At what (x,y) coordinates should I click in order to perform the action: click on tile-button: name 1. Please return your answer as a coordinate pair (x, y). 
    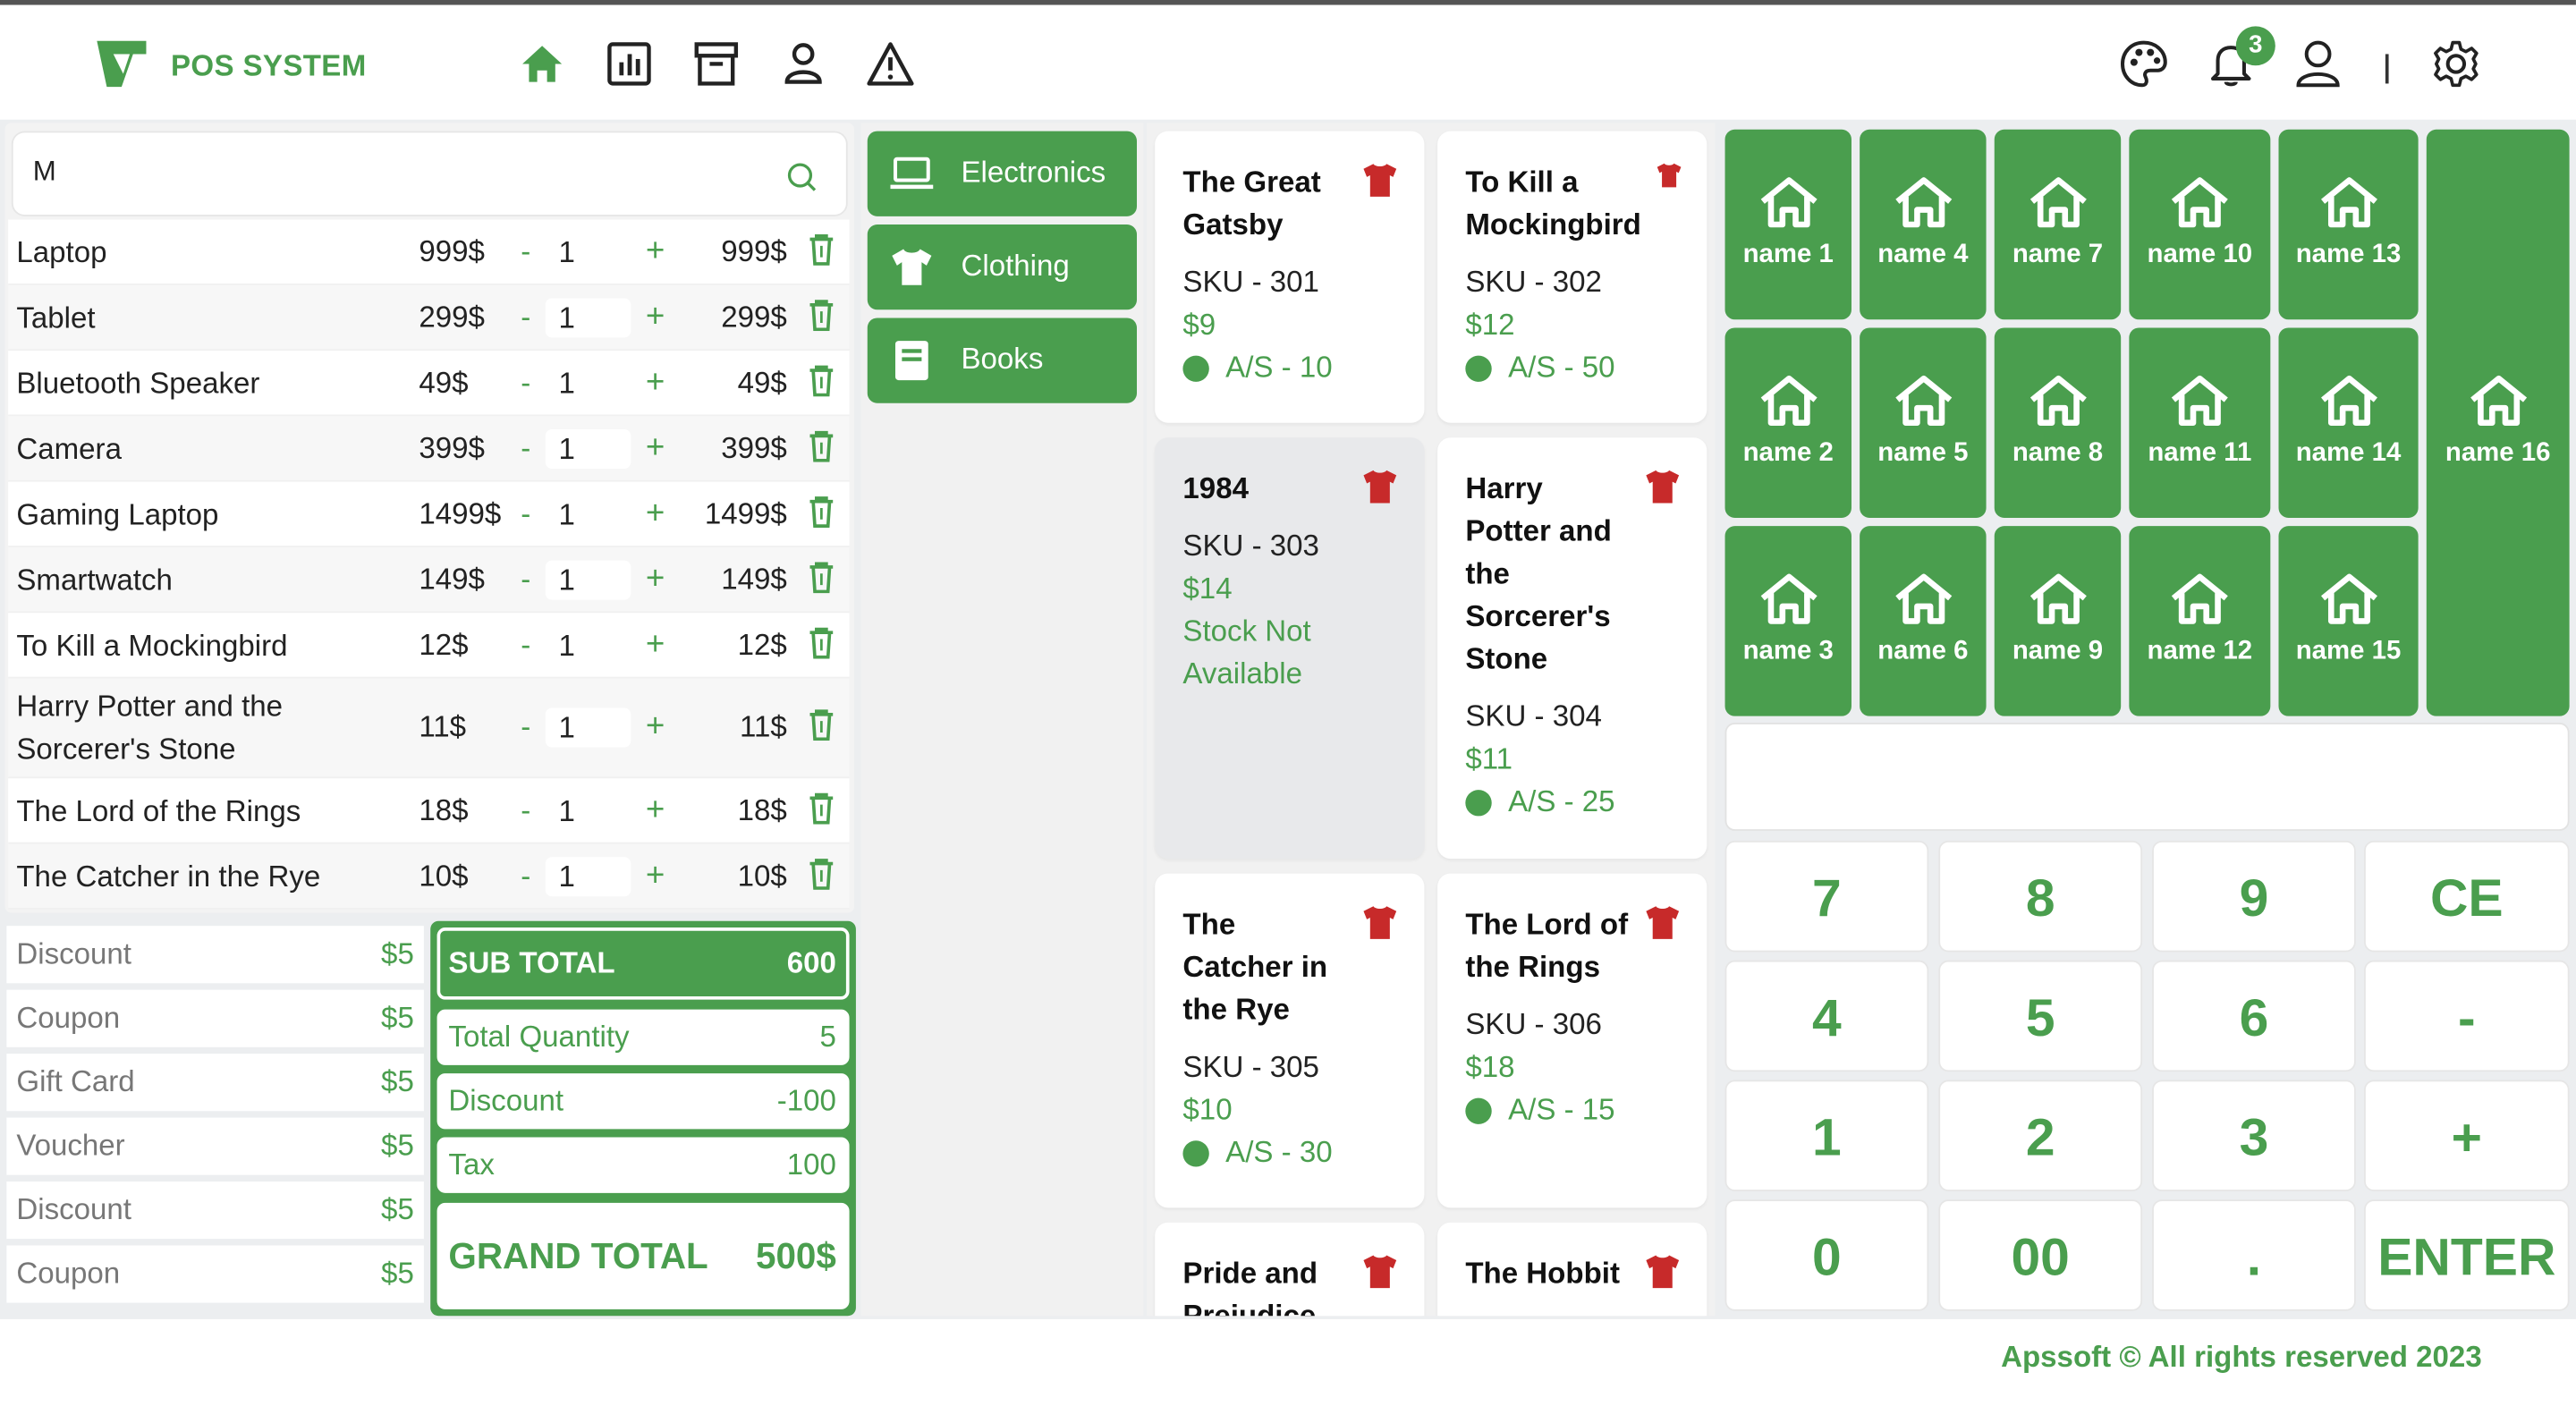
    Looking at the image, I should click on (1788, 225).